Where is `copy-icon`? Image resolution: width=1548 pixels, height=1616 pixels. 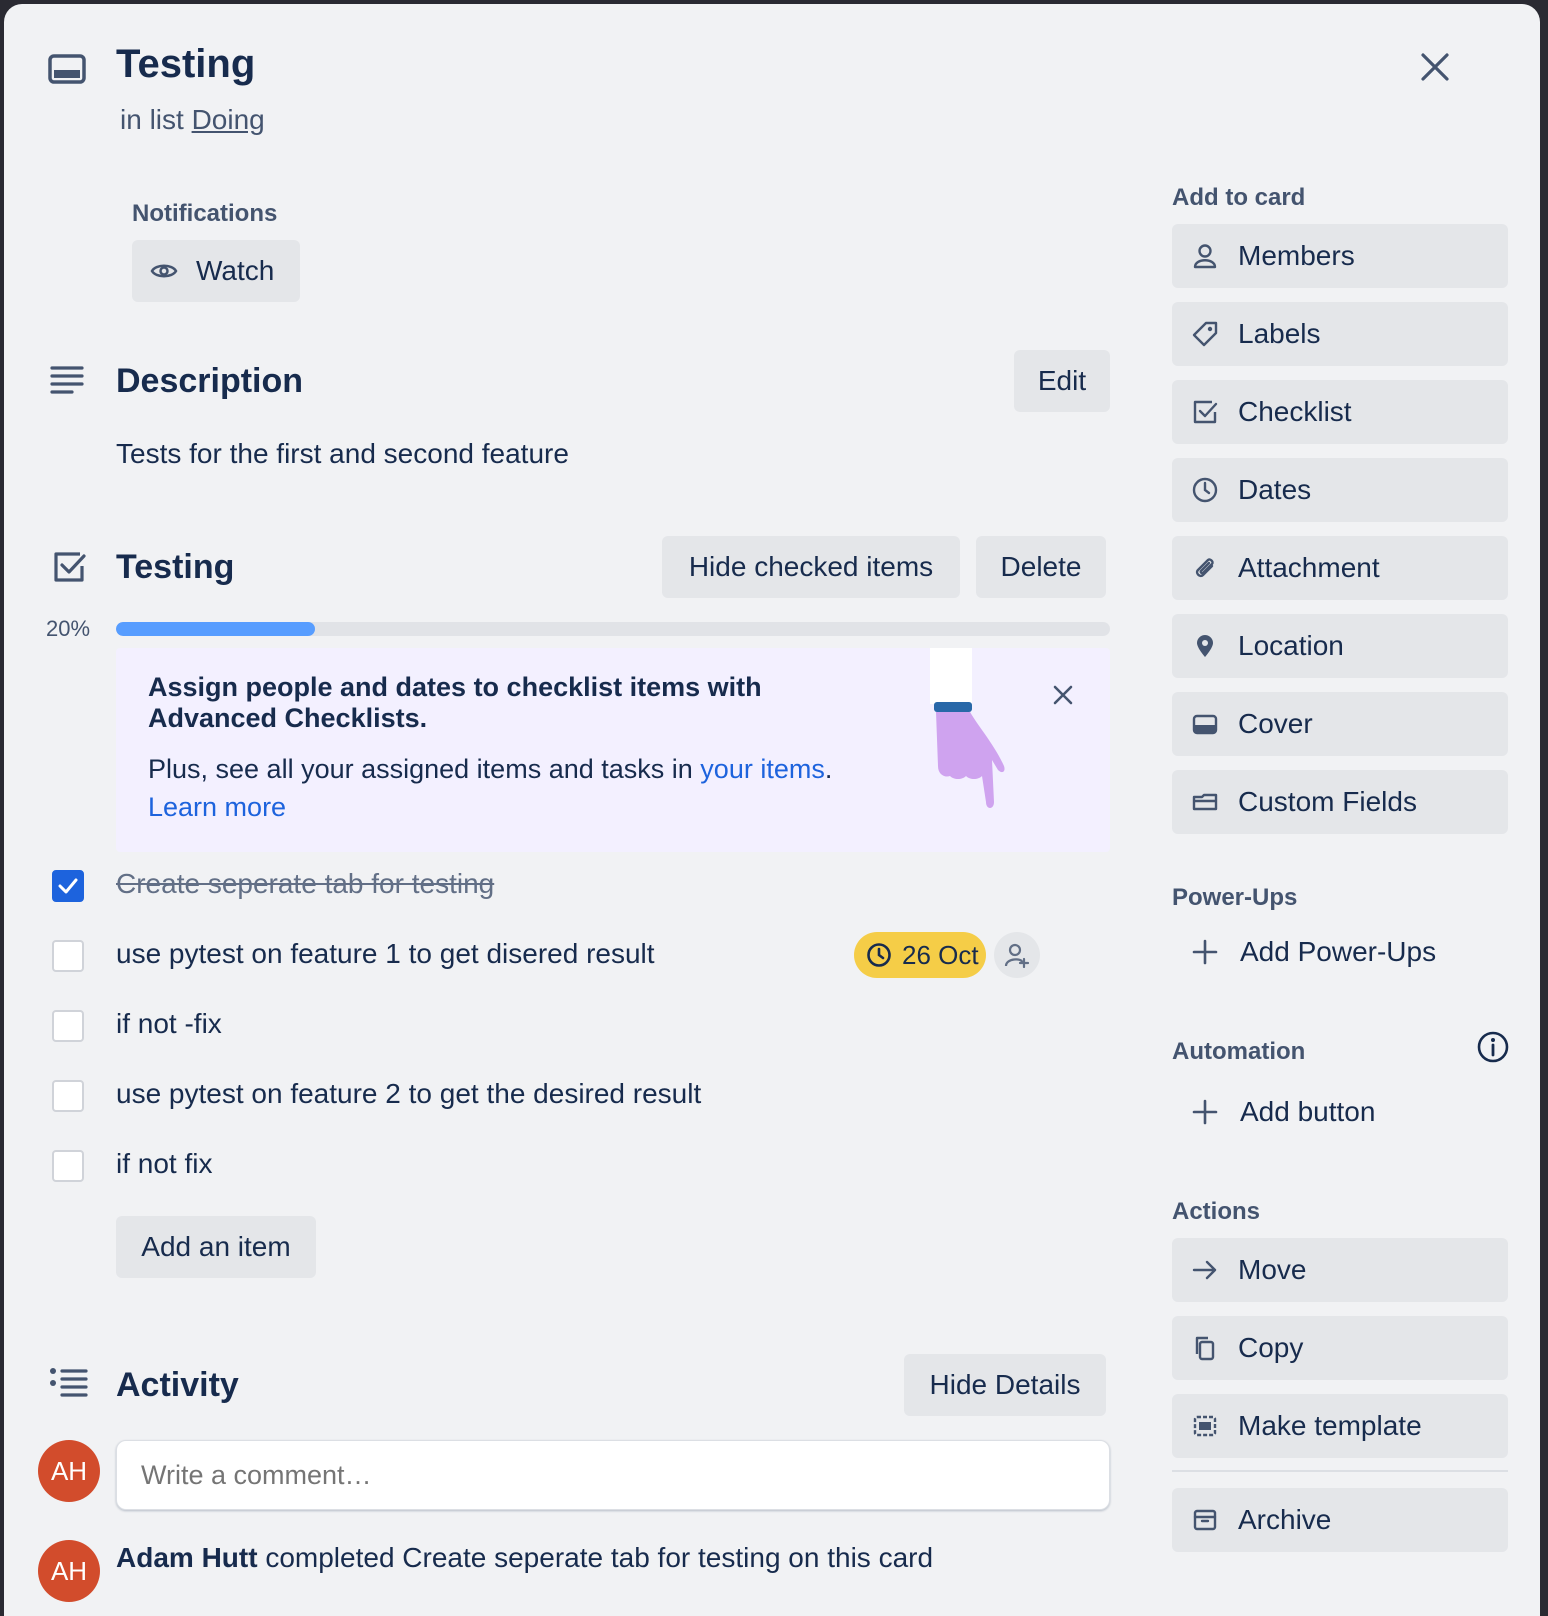
copy-icon is located at coordinates (1205, 1348).